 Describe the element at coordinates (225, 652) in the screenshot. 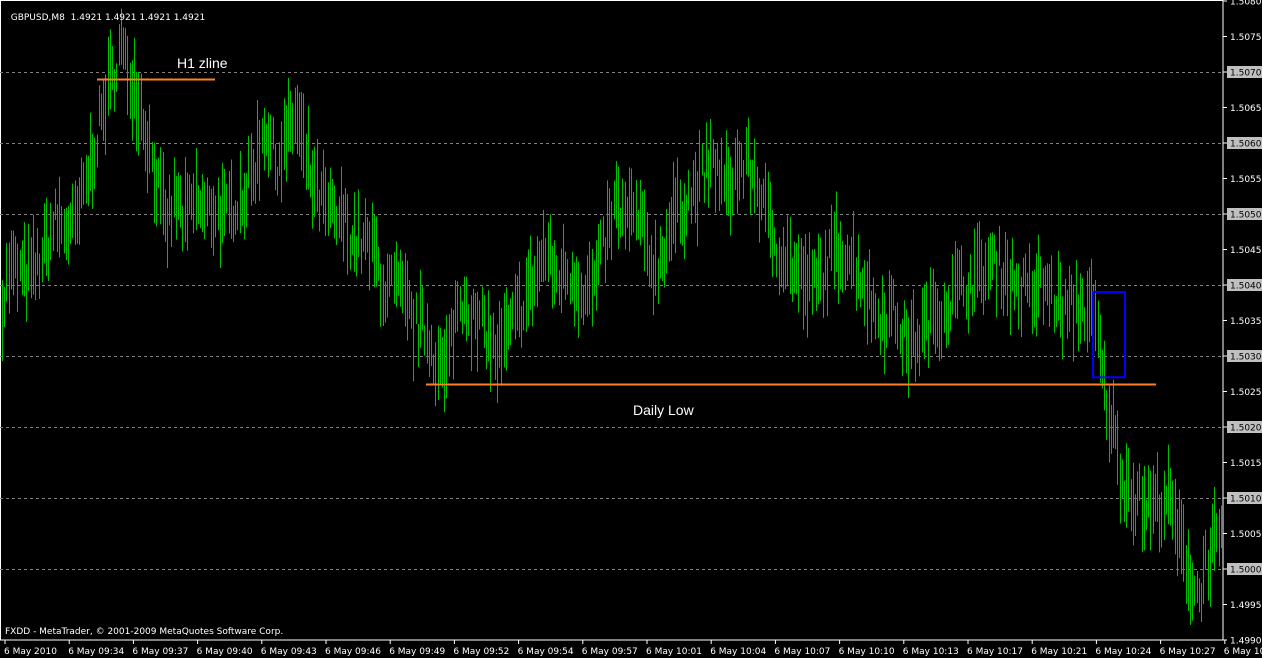

I see `x-tick-label: 6 May 09:40` at that location.